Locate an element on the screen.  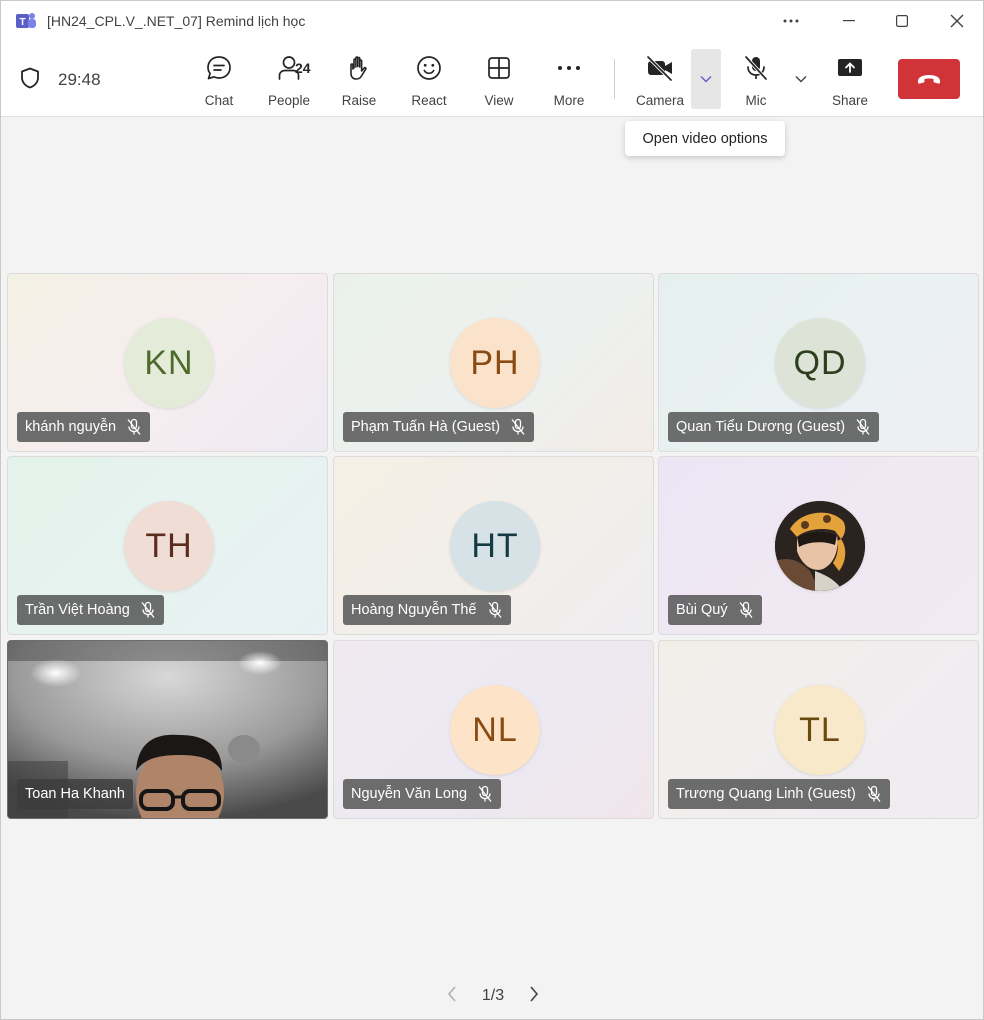
people-count-badge: 24 is located at coordinates (303, 68).